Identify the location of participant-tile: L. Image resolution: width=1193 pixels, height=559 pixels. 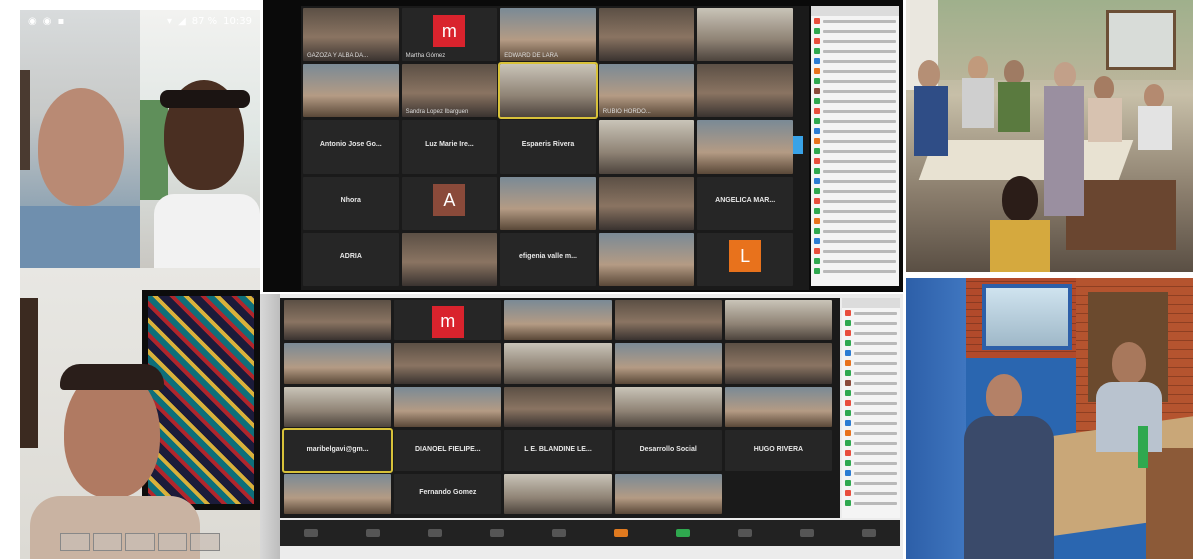
(745, 259).